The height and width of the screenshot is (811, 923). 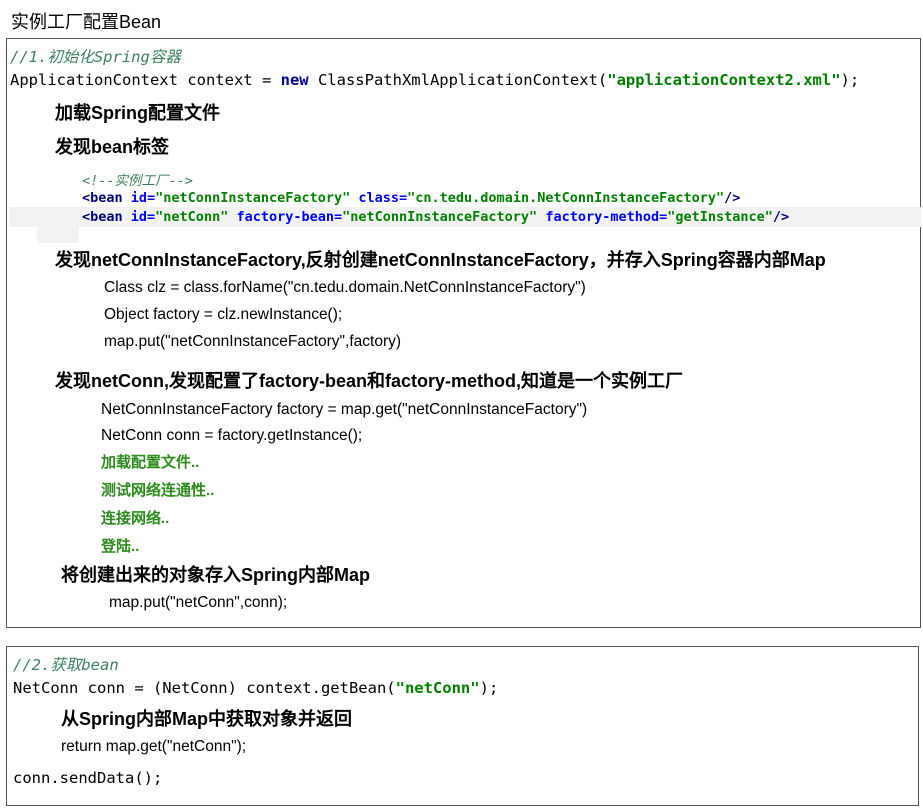 I want to click on store-code-line: map.put("netConn",conn);, so click(x=198, y=602).